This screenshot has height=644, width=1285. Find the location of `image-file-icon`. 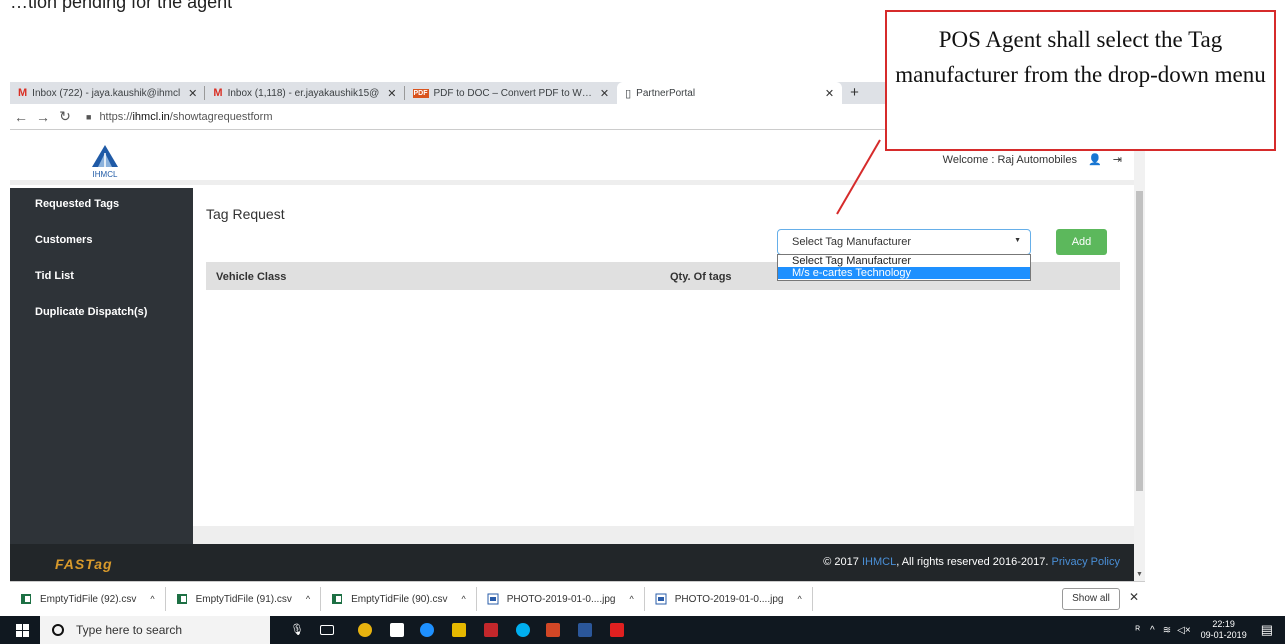

image-file-icon is located at coordinates (661, 599).